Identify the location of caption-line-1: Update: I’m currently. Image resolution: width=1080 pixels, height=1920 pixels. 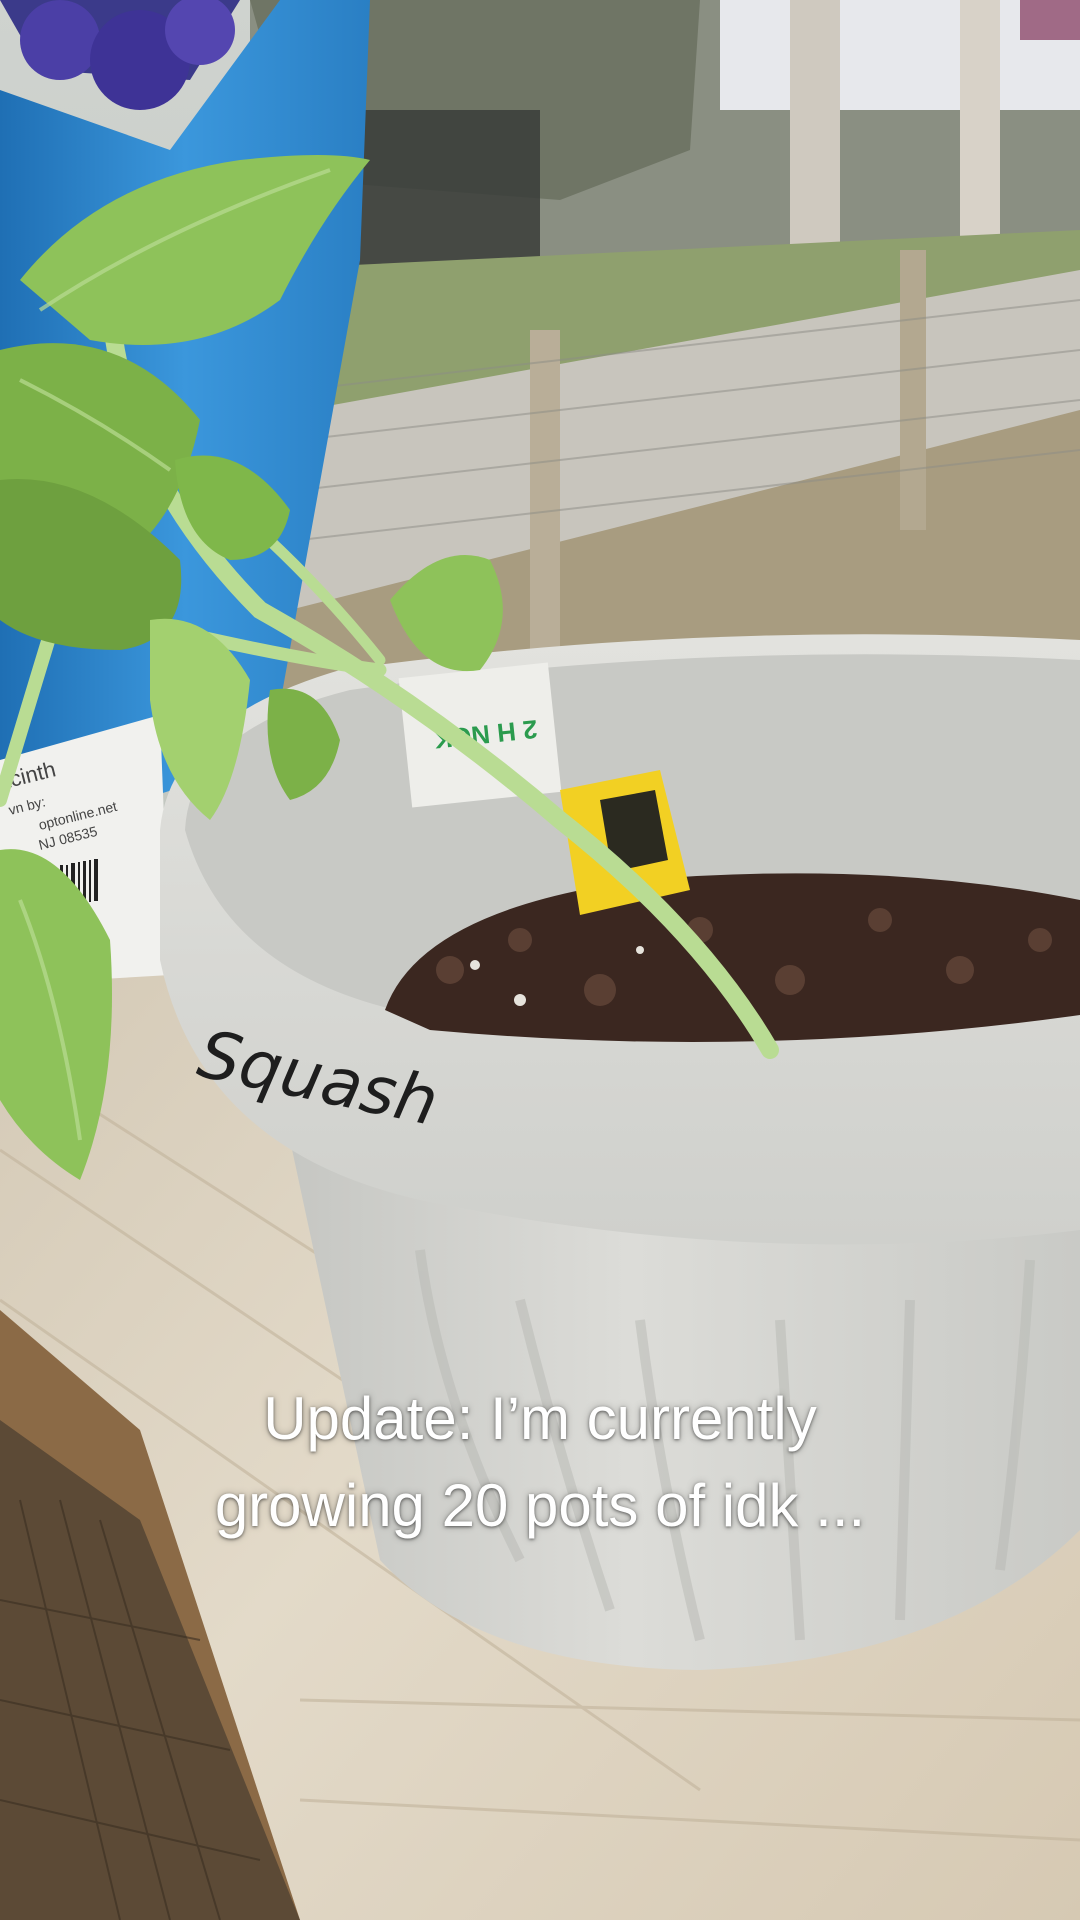
(540, 1418).